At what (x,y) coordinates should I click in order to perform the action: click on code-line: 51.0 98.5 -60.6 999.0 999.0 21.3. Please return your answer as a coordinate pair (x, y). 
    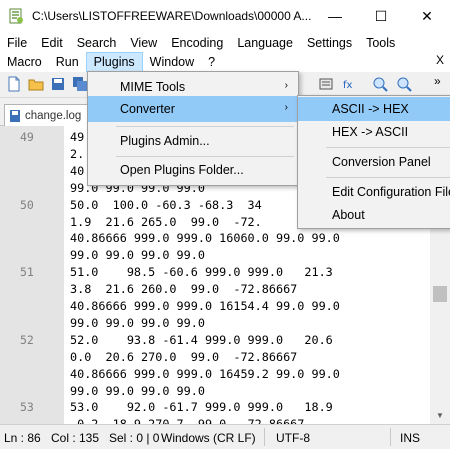
    Looking at the image, I should click on (201, 272).